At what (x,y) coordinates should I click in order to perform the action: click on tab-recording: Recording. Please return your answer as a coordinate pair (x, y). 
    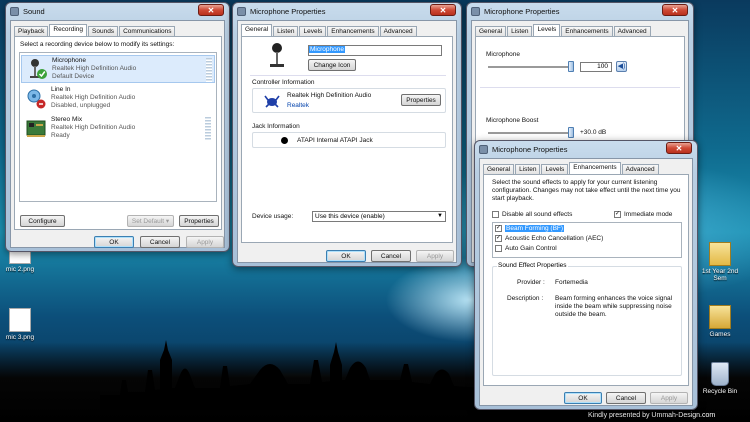
    Looking at the image, I should click on (68, 30).